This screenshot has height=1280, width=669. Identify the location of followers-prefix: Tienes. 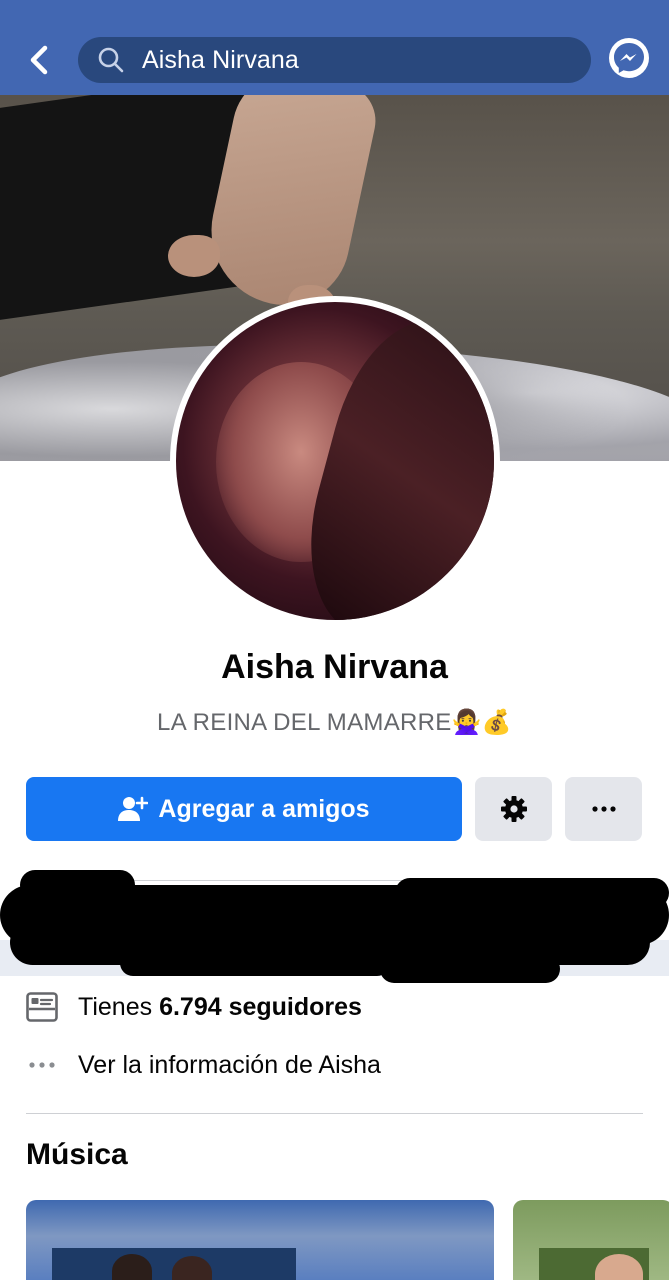
(119, 1006).